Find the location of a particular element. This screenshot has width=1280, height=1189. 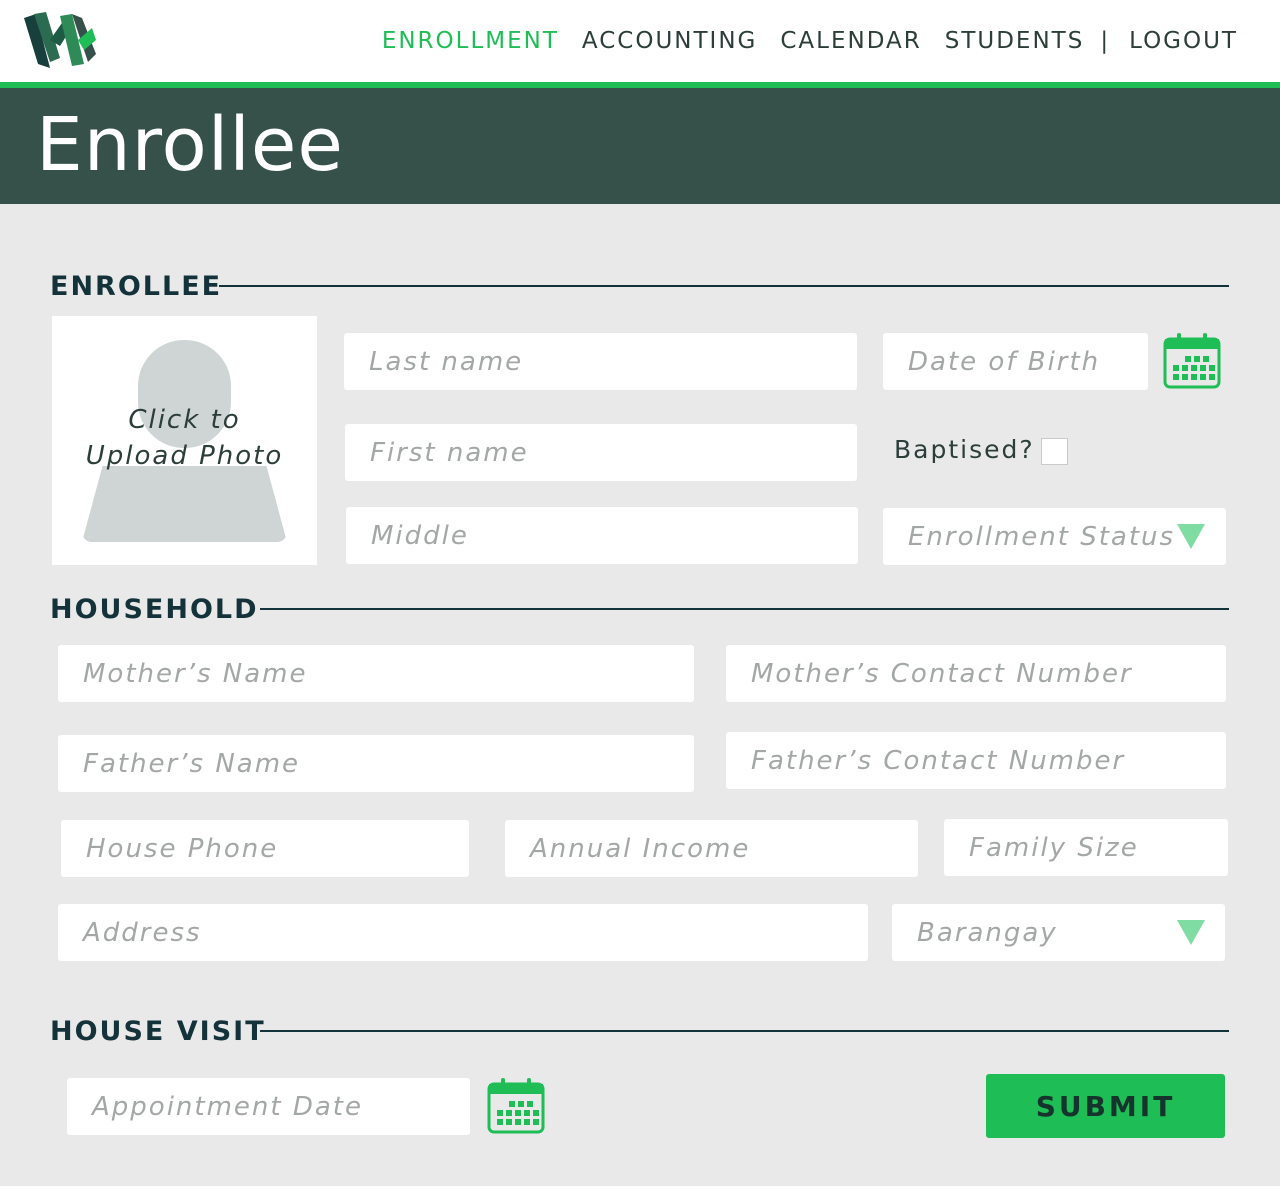

house-phone-input: House Phone is located at coordinates (265, 848).